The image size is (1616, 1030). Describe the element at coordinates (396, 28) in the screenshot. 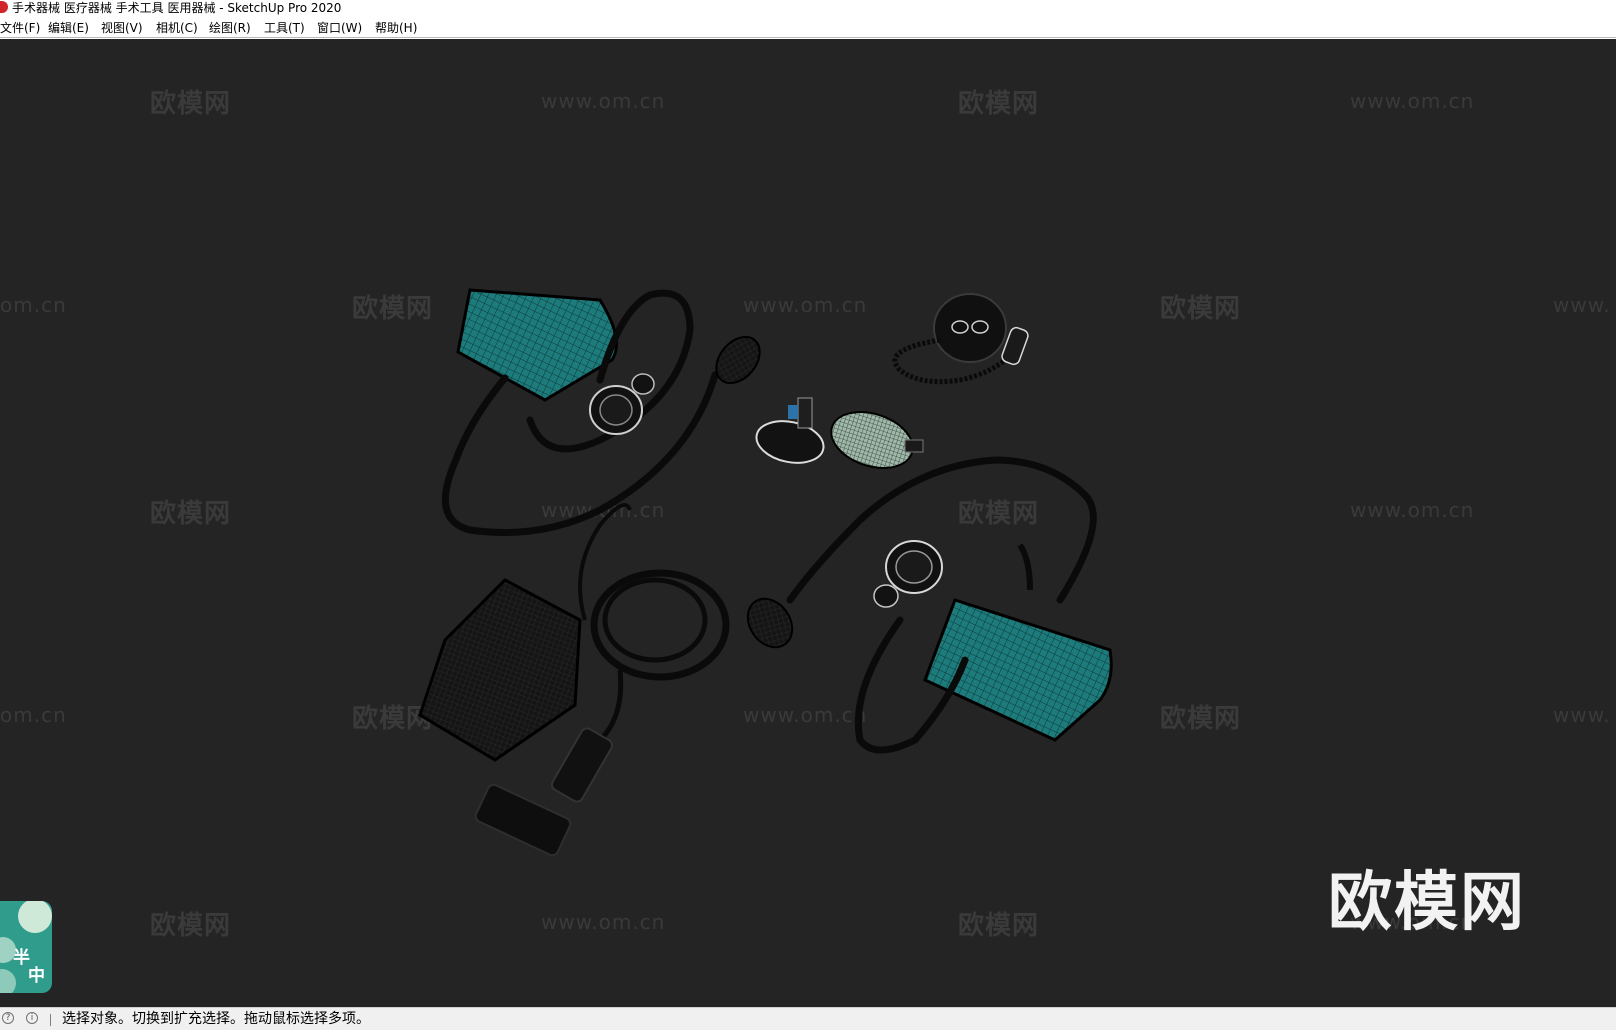

I see `menu-help: 帮助(H)` at that location.